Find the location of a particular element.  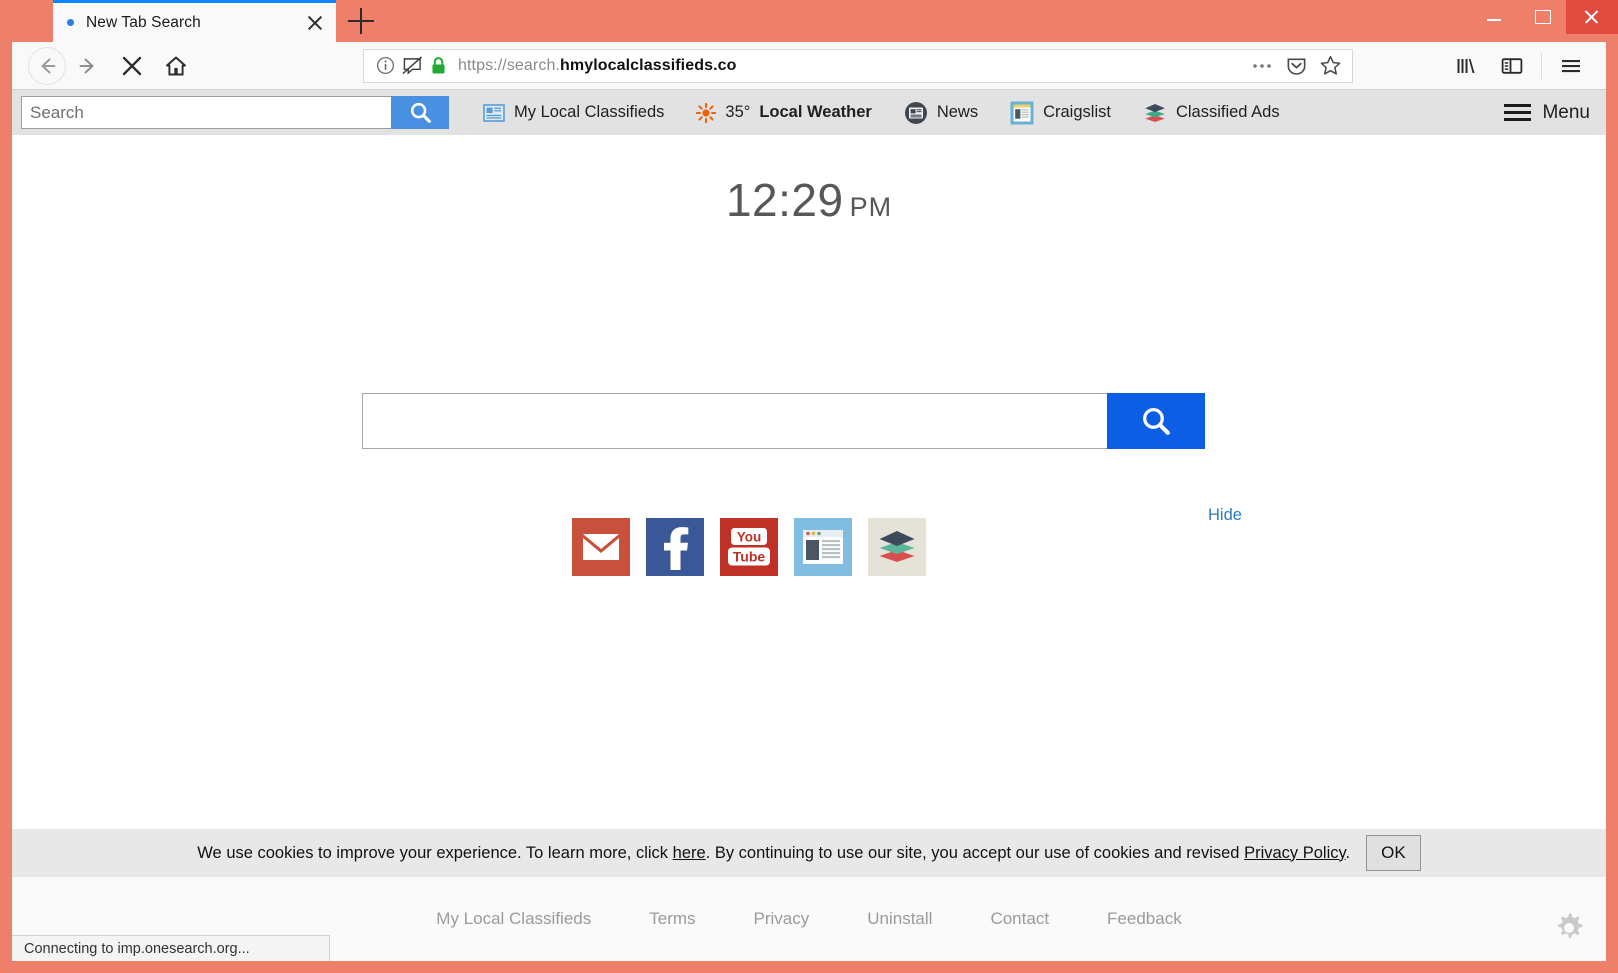

url-text: https://search.hmylocalclassifieds.co is located at coordinates (597, 65).